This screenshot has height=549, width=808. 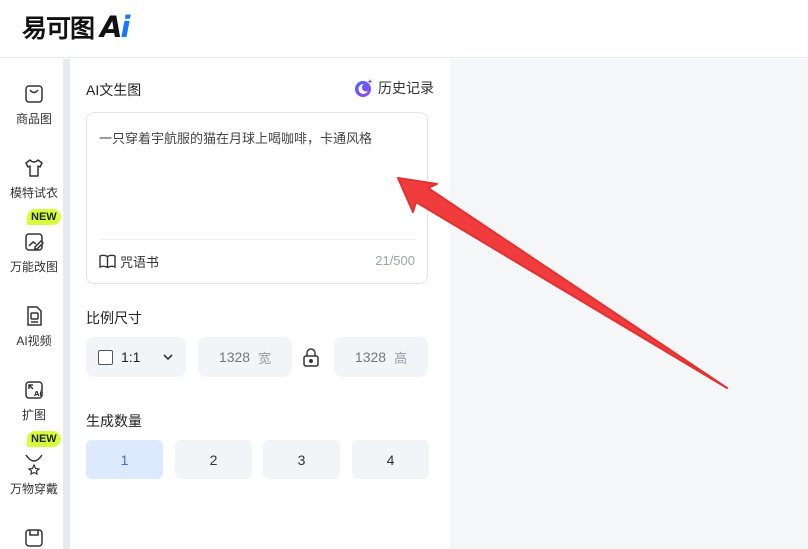 What do you see at coordinates (370, 357) in the screenshot?
I see `height-value: 1328` at bounding box center [370, 357].